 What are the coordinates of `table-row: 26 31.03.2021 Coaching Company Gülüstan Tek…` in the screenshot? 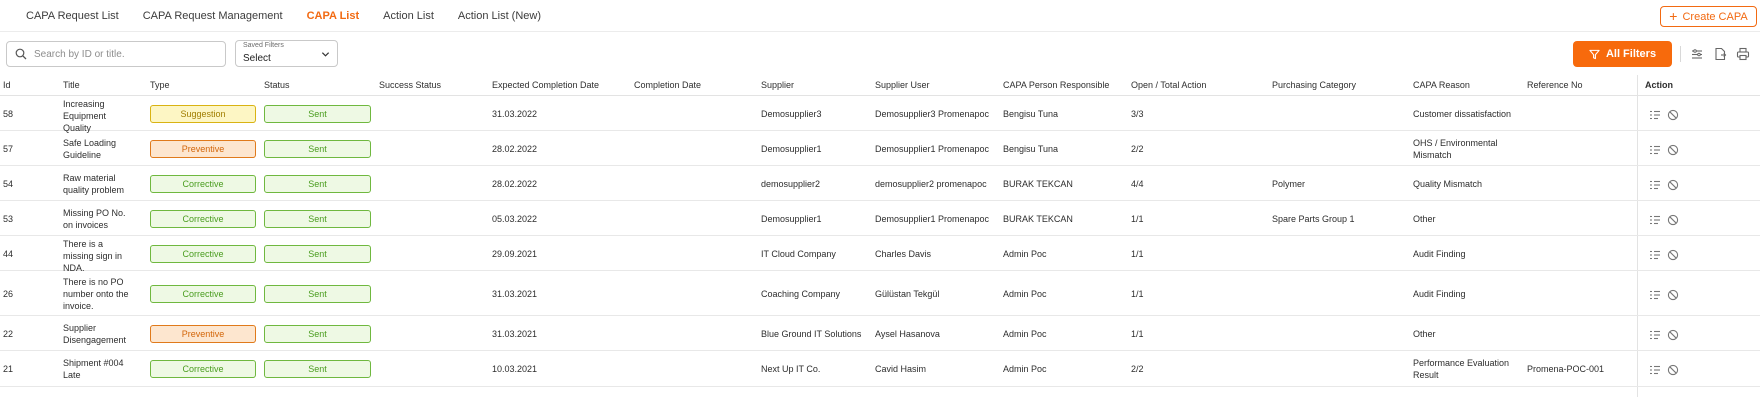 It's located at (880, 293).